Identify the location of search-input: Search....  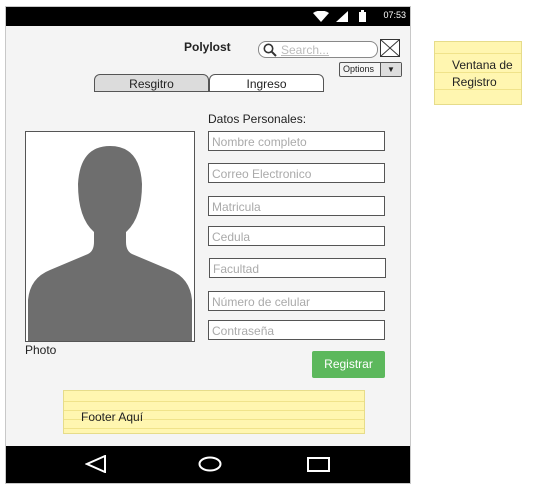
(318, 49).